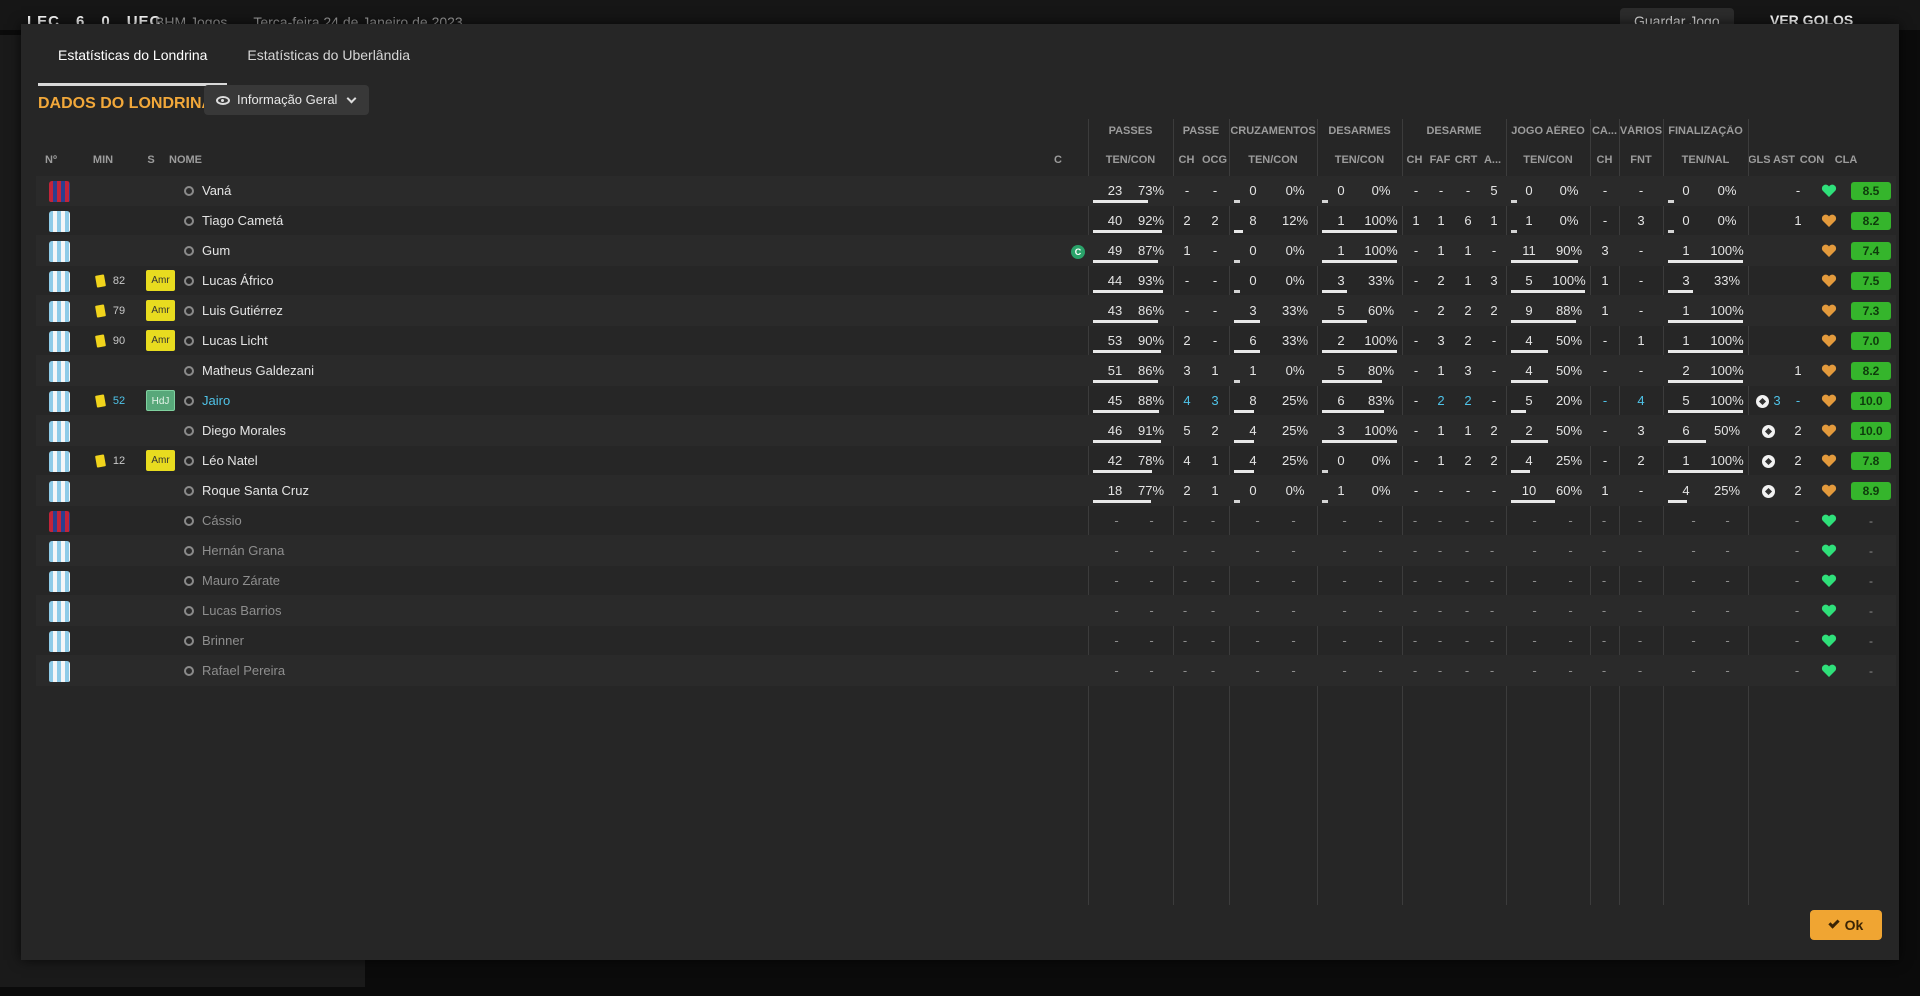  I want to click on column-header-gls: GLS, so click(1759, 160).